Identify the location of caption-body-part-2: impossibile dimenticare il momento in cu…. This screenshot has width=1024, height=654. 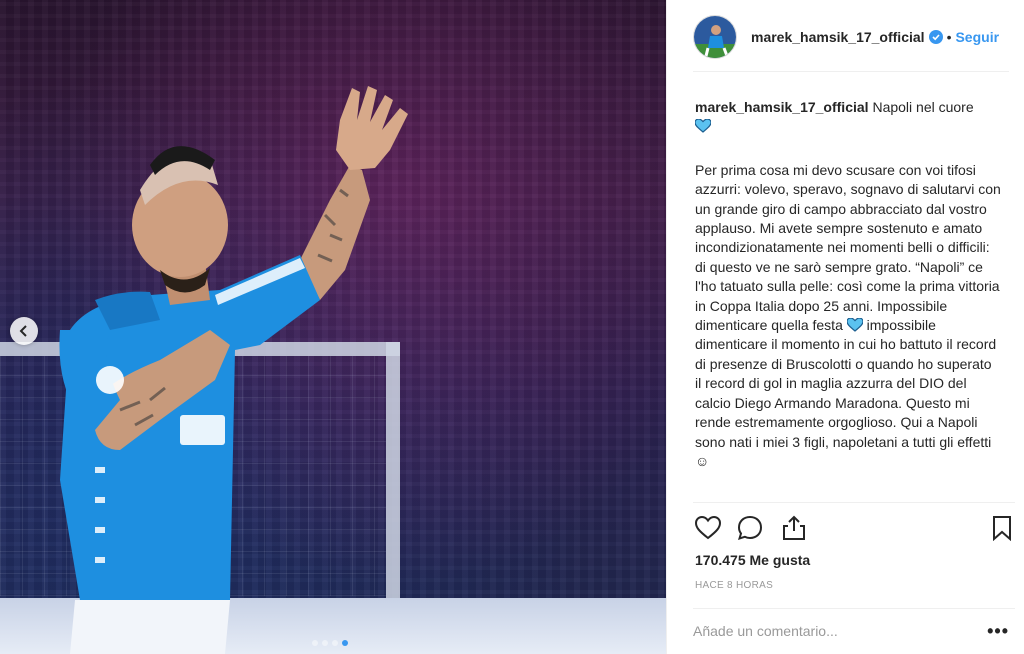
(846, 393).